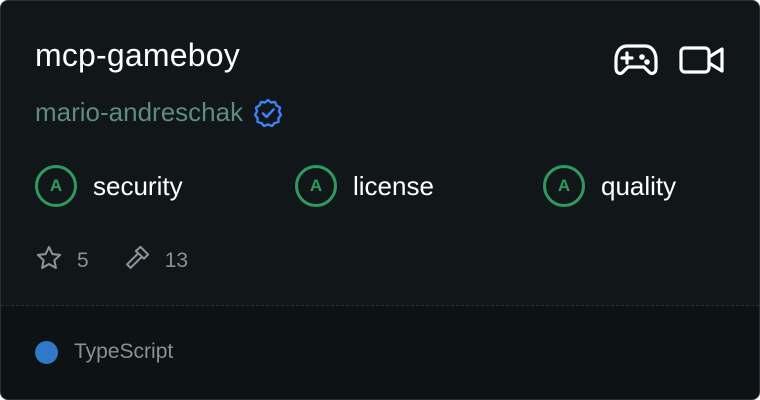 The width and height of the screenshot is (760, 400). What do you see at coordinates (83, 260) in the screenshot?
I see `stars-count: 5` at bounding box center [83, 260].